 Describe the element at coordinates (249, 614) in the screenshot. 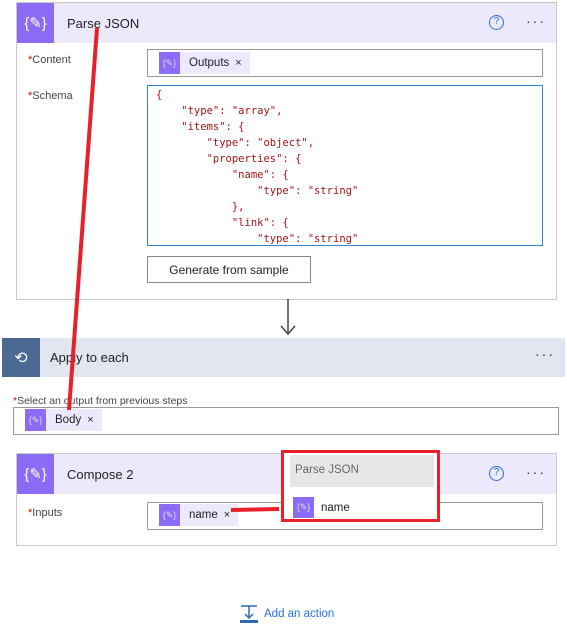

I see `add-action-icon` at that location.